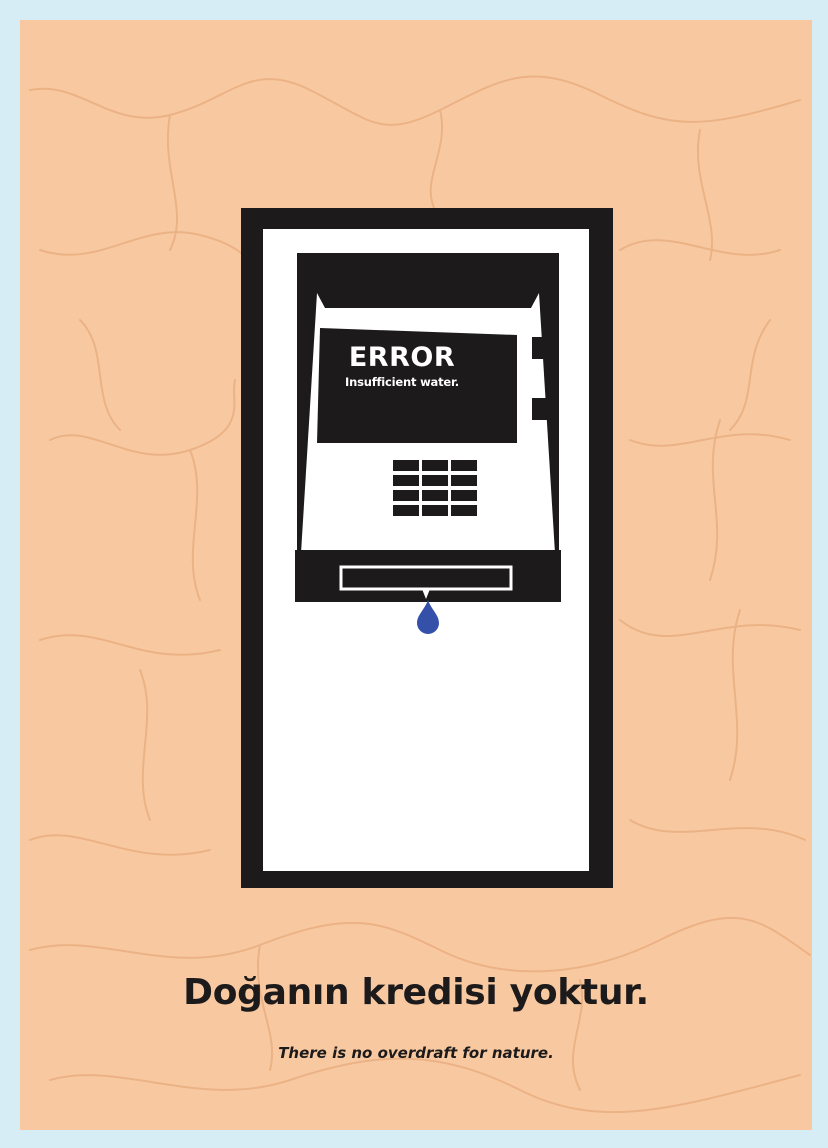 The height and width of the screenshot is (1148, 828). I want to click on atm-left-side, so click(307, 423).